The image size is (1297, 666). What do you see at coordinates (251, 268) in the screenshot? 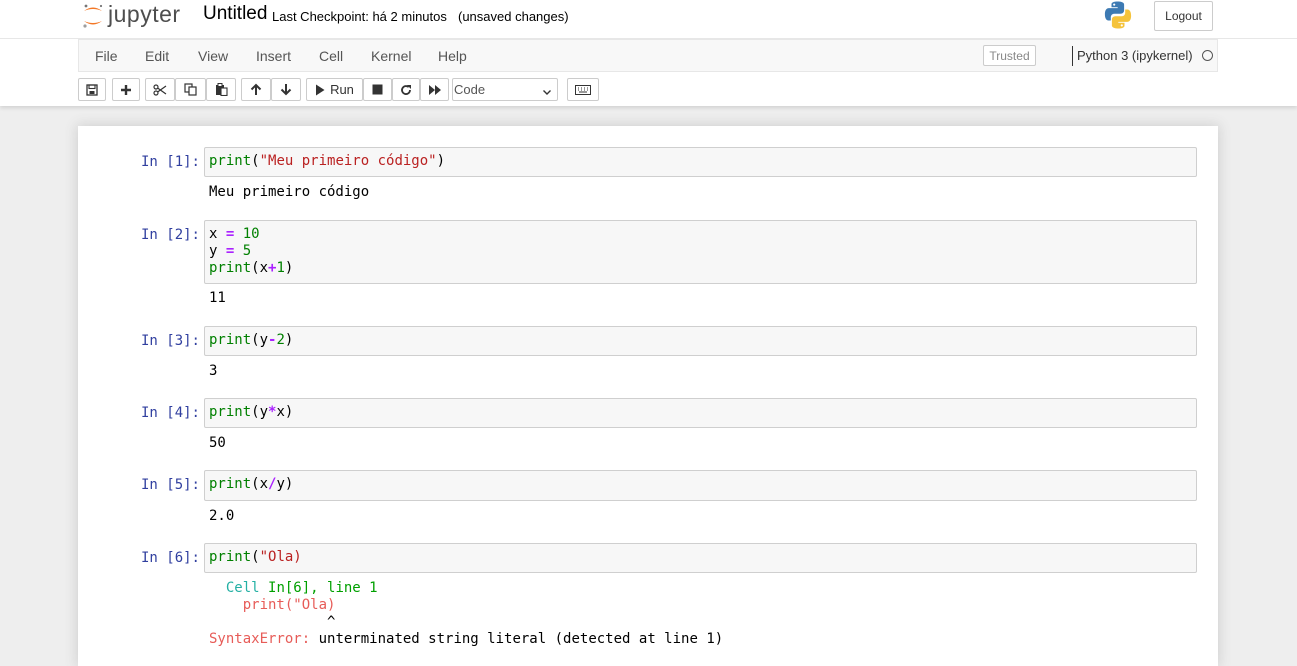
I see `code-line: print(x+1)` at bounding box center [251, 268].